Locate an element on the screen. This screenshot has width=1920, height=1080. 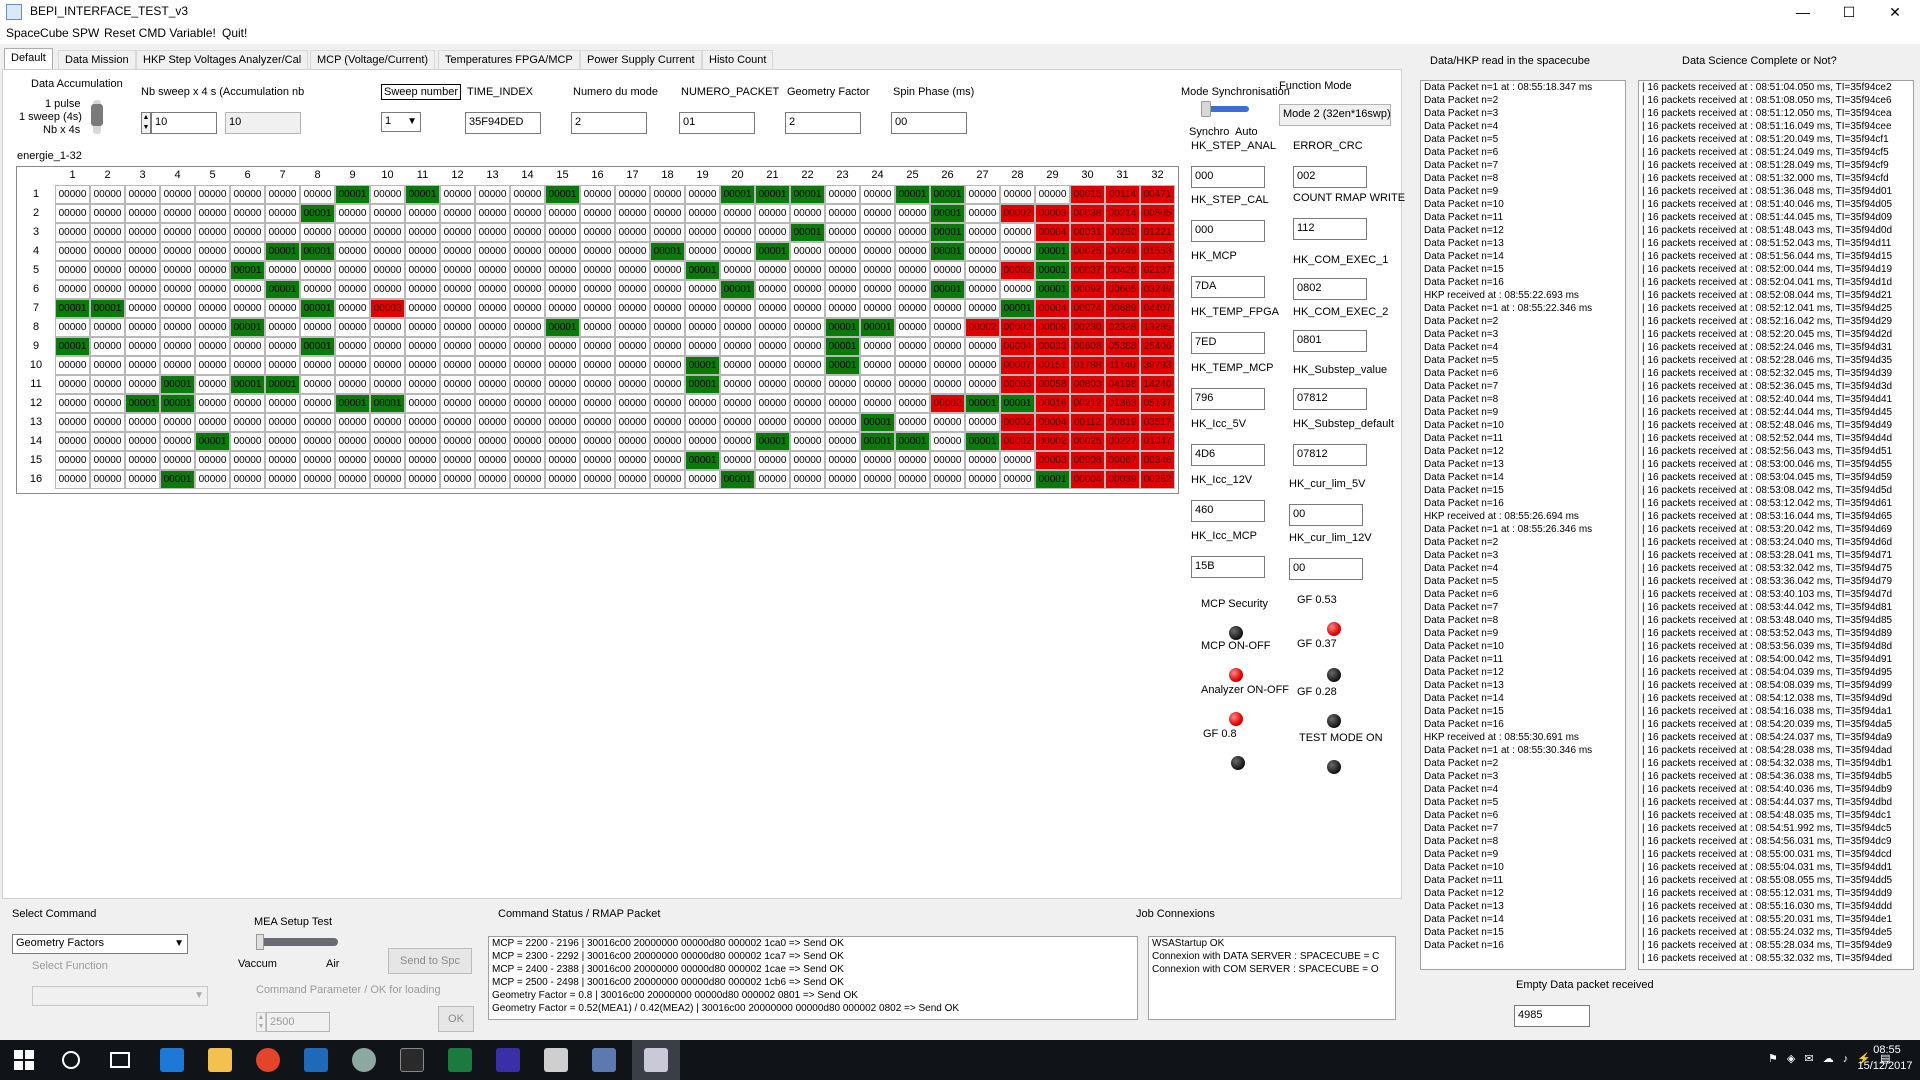
hk-substep-default-value: 07812 is located at coordinates (1330, 455).